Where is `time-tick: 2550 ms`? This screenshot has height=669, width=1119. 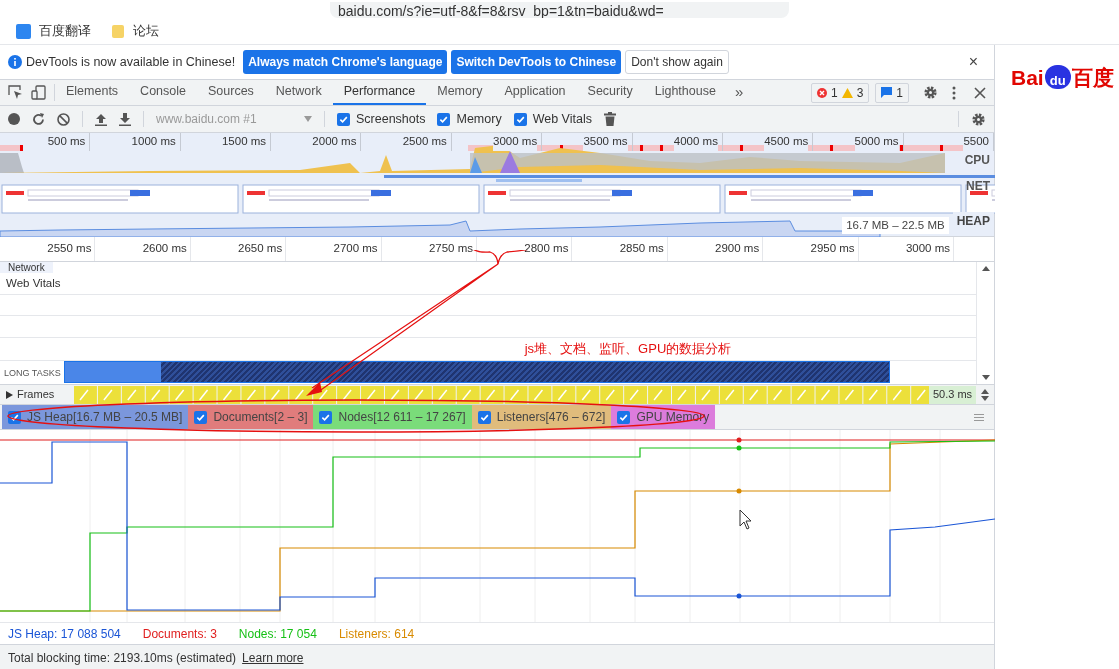 time-tick: 2550 ms is located at coordinates (69, 249).